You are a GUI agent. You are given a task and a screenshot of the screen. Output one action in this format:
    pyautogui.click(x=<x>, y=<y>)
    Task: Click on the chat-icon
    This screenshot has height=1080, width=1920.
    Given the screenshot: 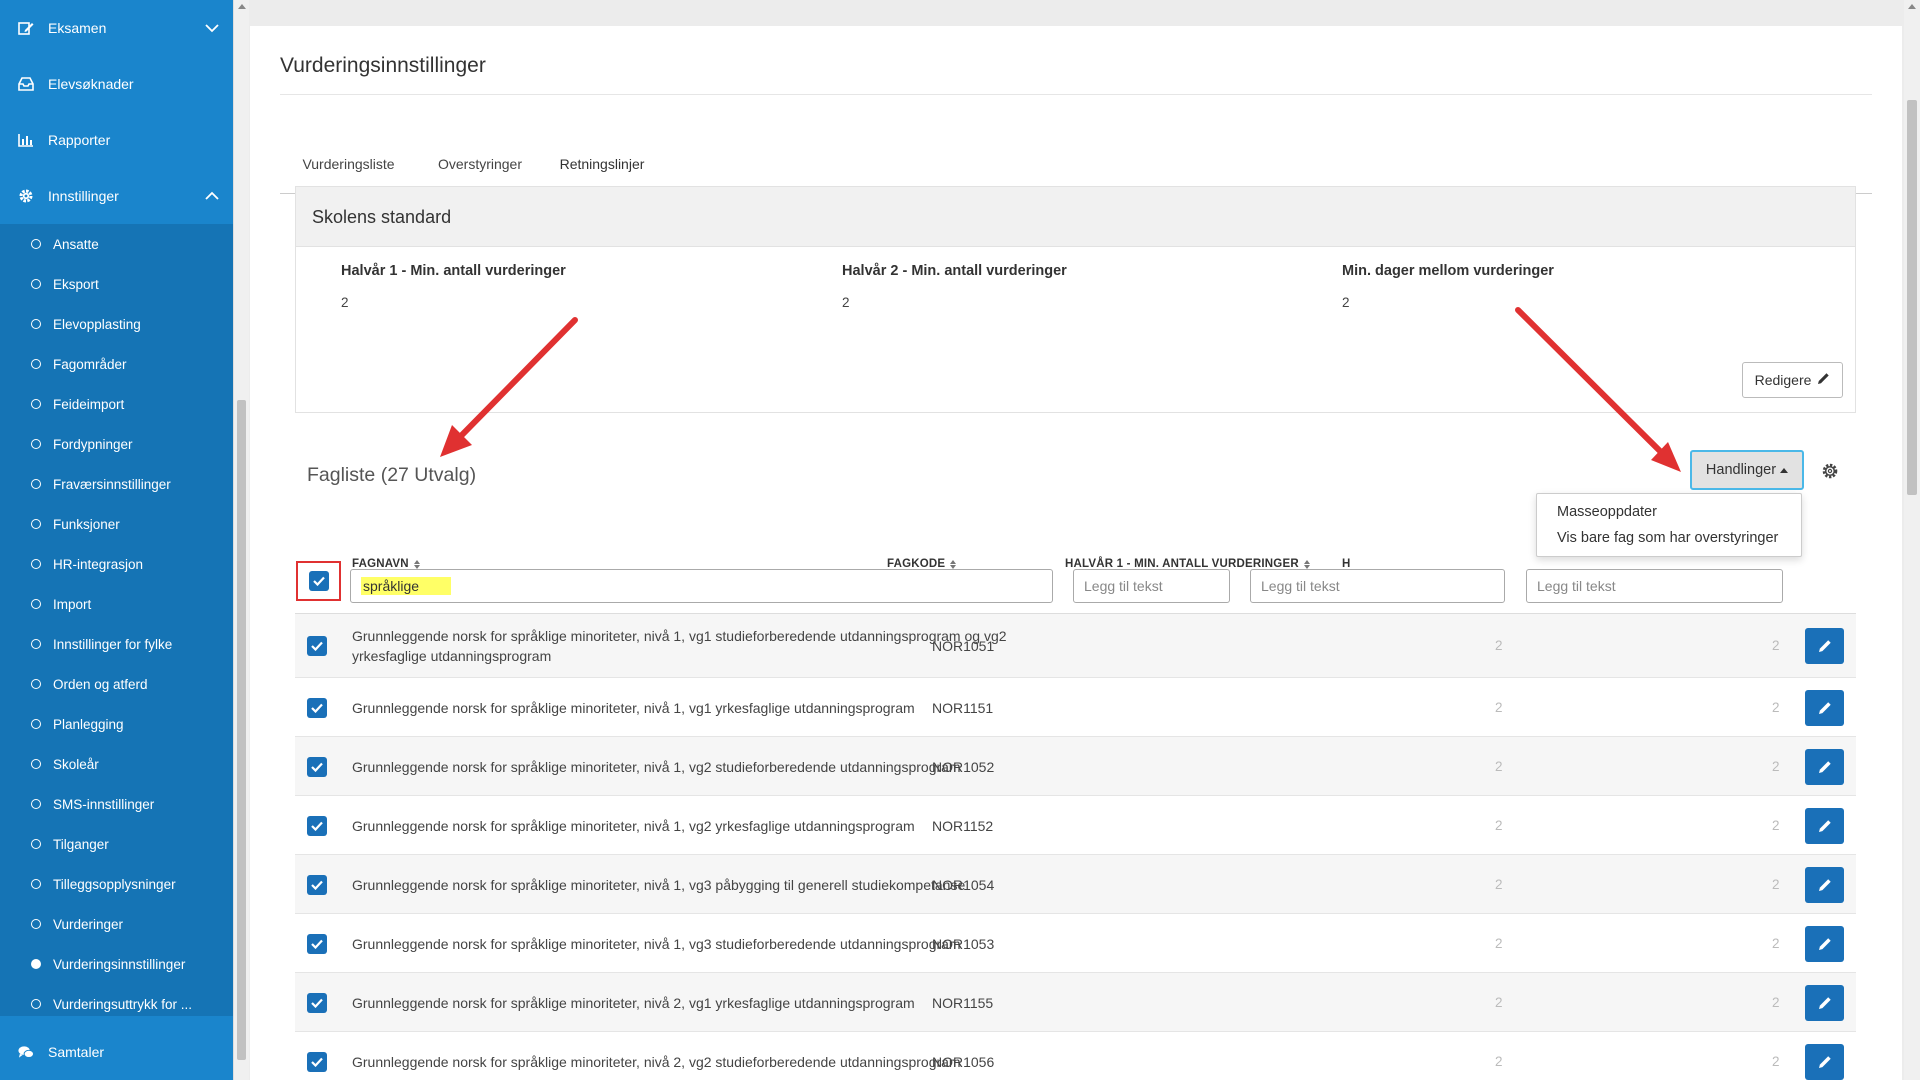 What is the action you would take?
    pyautogui.click(x=26, y=1052)
    